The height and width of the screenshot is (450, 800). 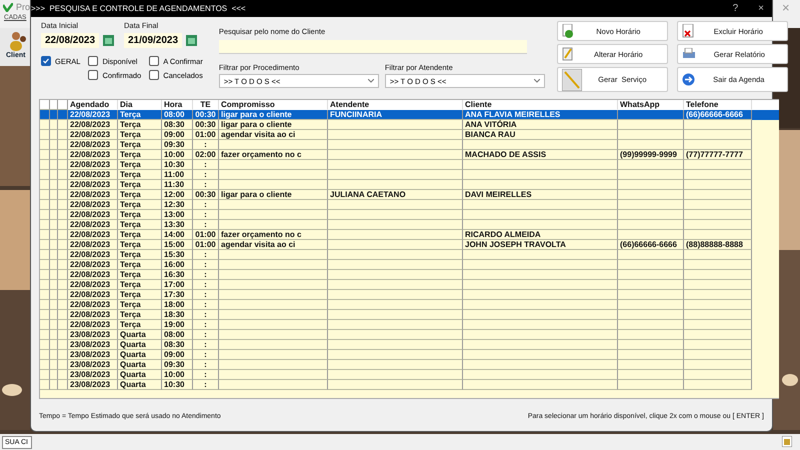 I want to click on chevron-down-icon, so click(x=371, y=81).